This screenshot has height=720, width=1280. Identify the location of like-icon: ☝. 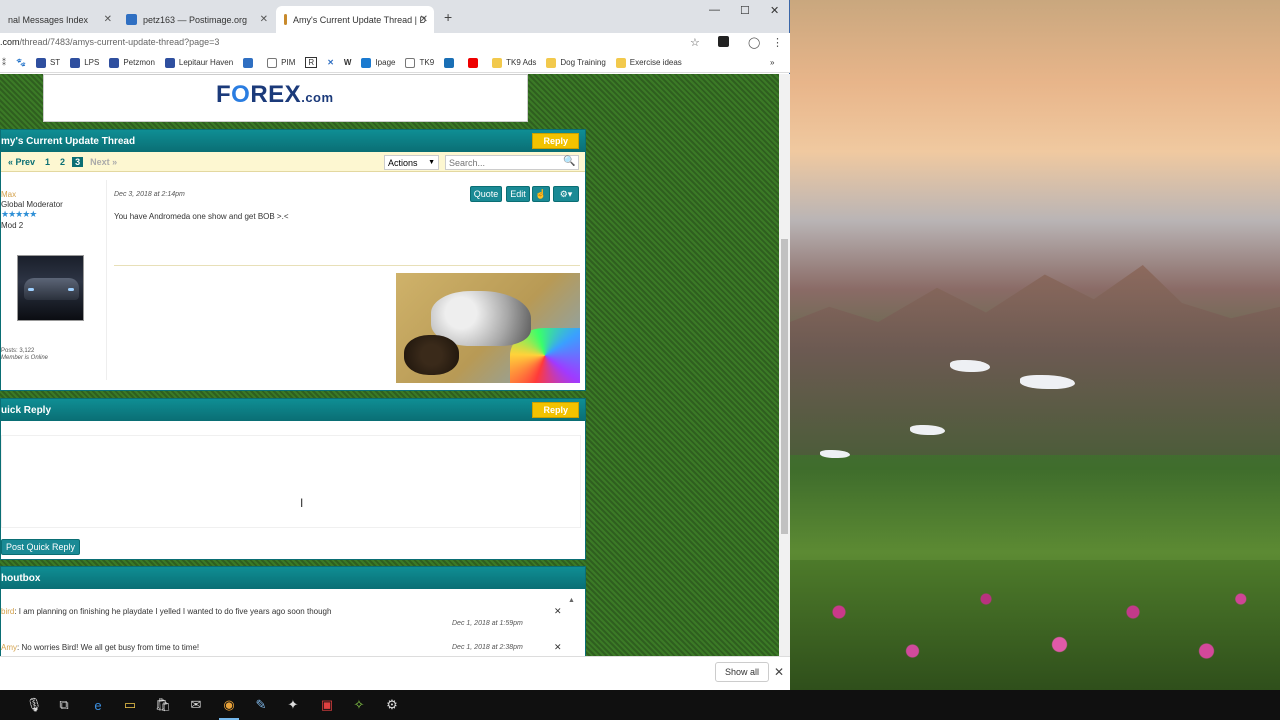
(541, 194).